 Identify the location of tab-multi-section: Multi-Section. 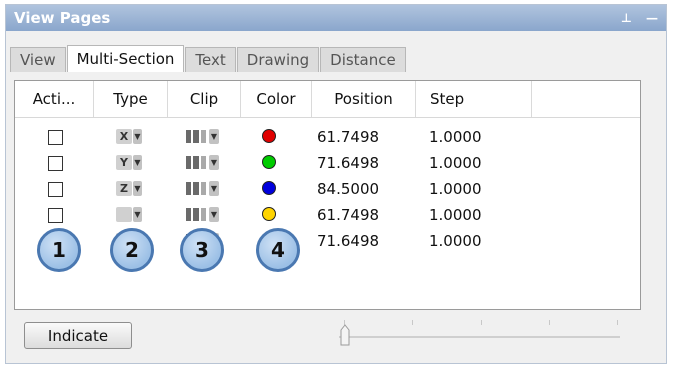
(125, 58).